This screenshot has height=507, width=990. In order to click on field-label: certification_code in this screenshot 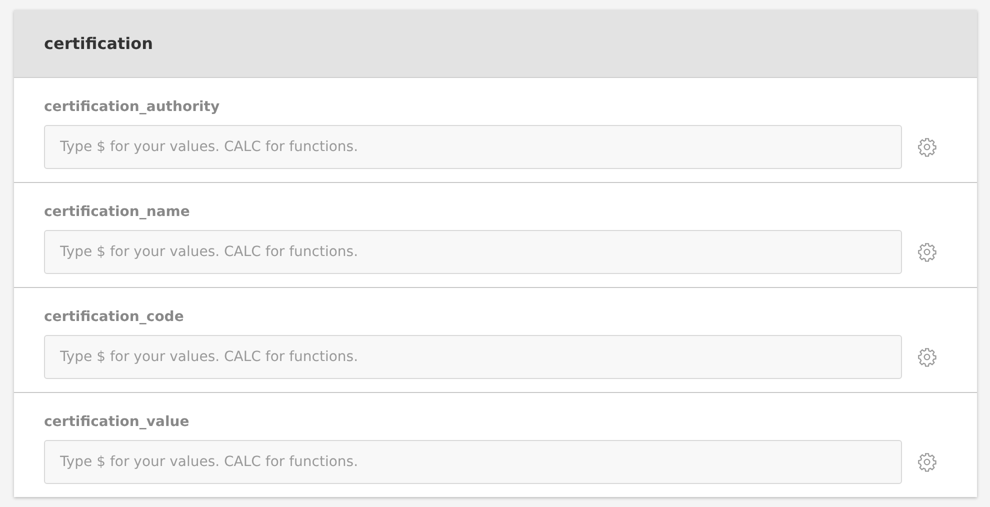, I will do `click(114, 317)`.